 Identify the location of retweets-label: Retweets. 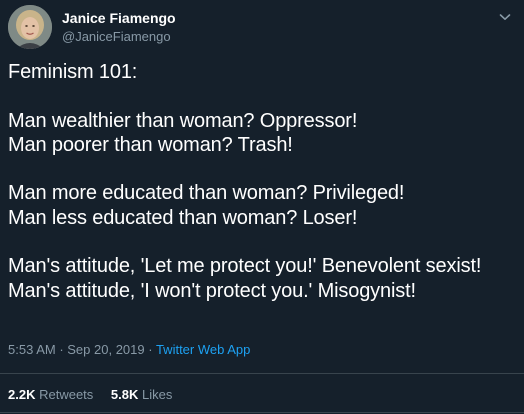
(66, 394).